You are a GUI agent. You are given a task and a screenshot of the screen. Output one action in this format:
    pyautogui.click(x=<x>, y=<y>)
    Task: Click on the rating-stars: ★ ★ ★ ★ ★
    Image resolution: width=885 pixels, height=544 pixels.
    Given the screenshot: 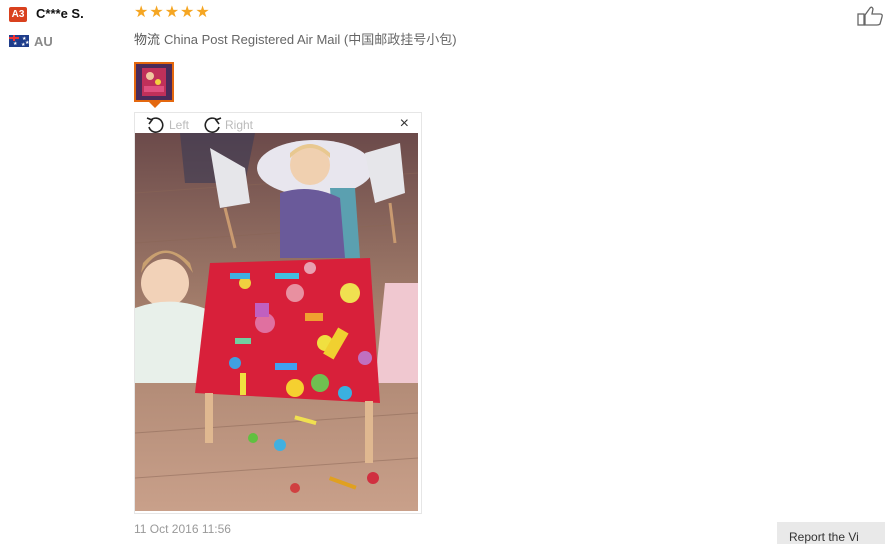 What is the action you would take?
    pyautogui.click(x=172, y=13)
    